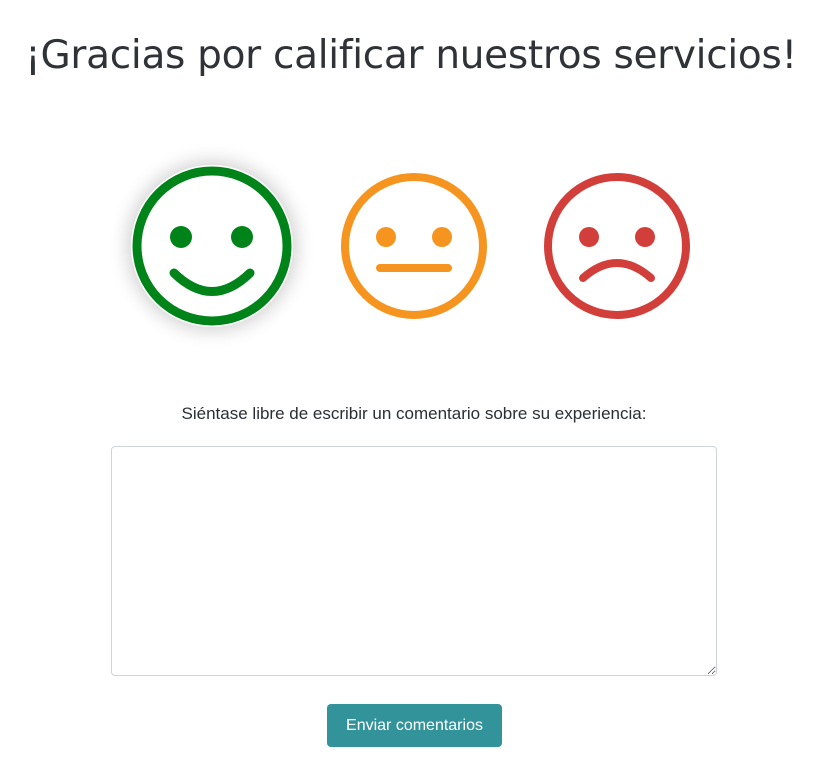 Image resolution: width=822 pixels, height=764 pixels. I want to click on rating-option-good, so click(212, 246).